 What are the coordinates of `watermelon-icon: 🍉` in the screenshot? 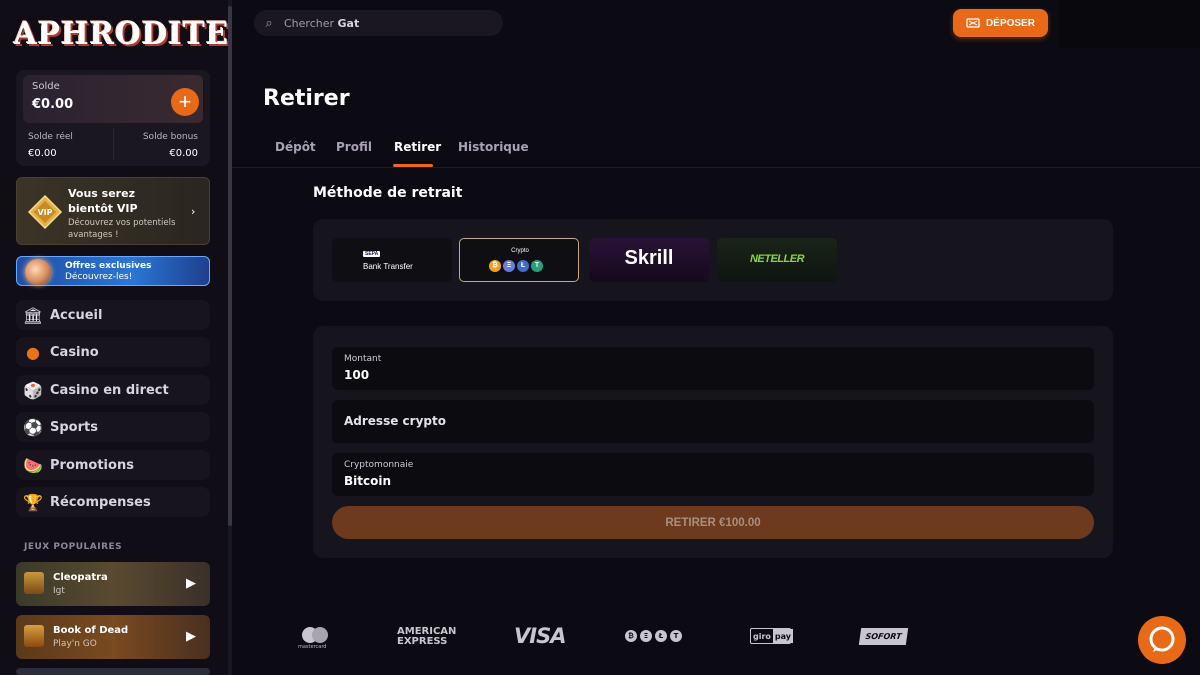 It's located at (33, 465).